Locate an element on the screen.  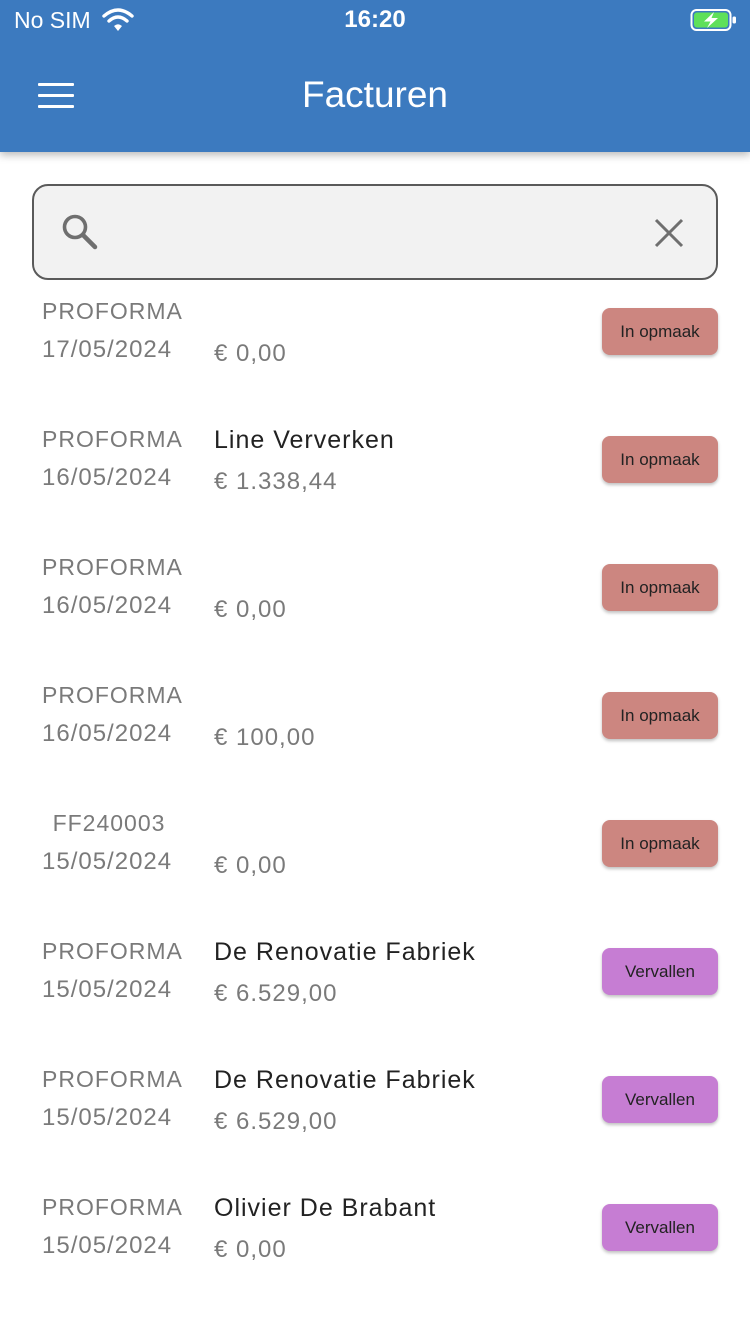
invoice-client: Line Ververken is located at coordinates (304, 440).